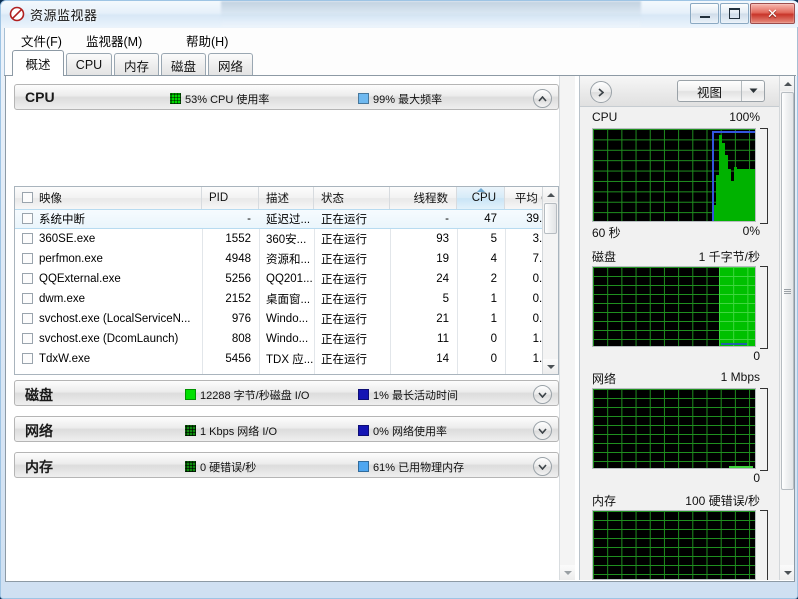  I want to click on menu-item-file: 文件(F), so click(41, 40).